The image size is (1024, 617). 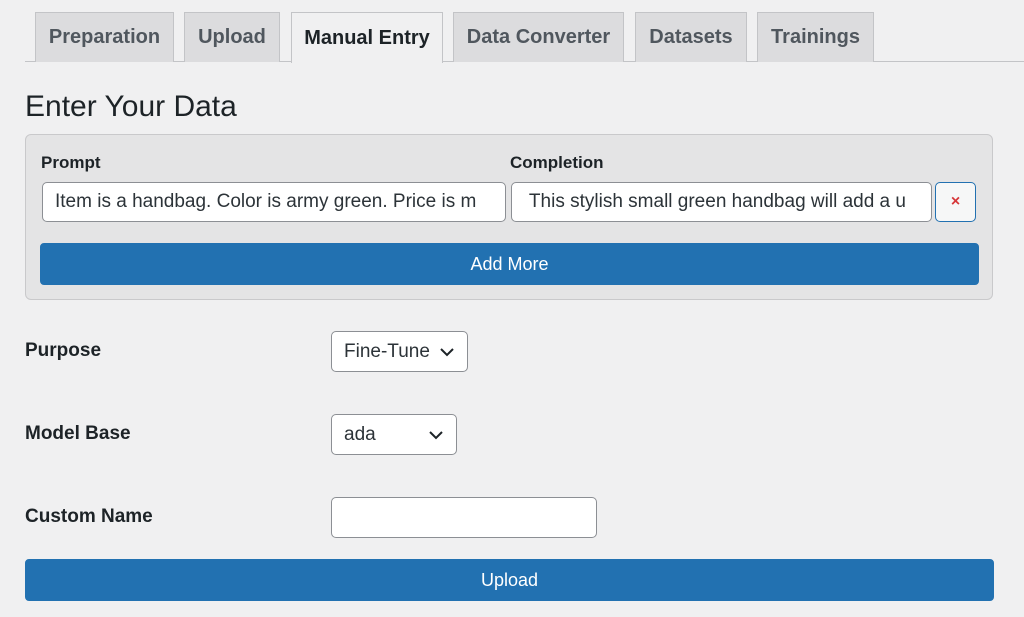 I want to click on remove-row-button: ×, so click(x=955, y=202).